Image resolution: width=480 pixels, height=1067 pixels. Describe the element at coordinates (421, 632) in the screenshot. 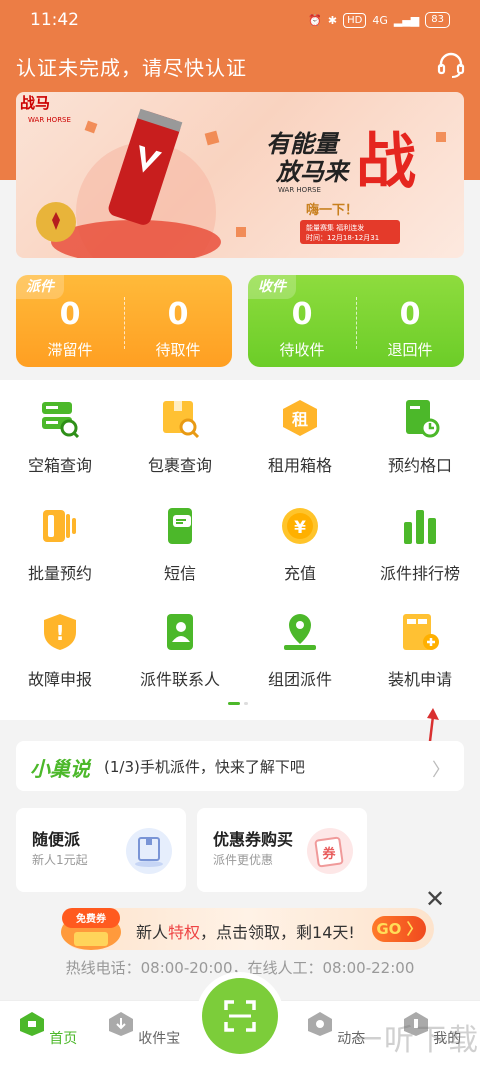

I see `install-apply-icon` at that location.